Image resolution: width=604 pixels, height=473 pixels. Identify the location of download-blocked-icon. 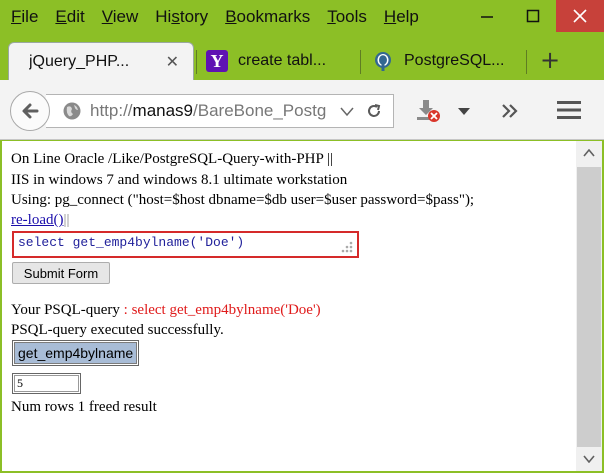
(428, 111).